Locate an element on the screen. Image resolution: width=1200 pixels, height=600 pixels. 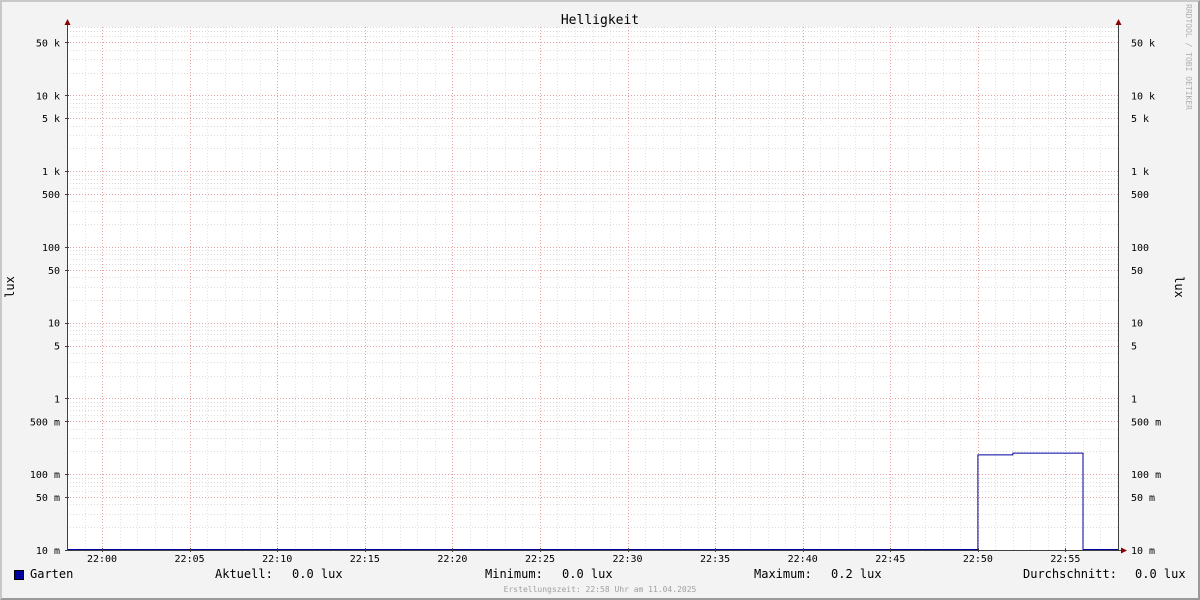
y-tick-label-right: 5 k is located at coordinates (1140, 119).